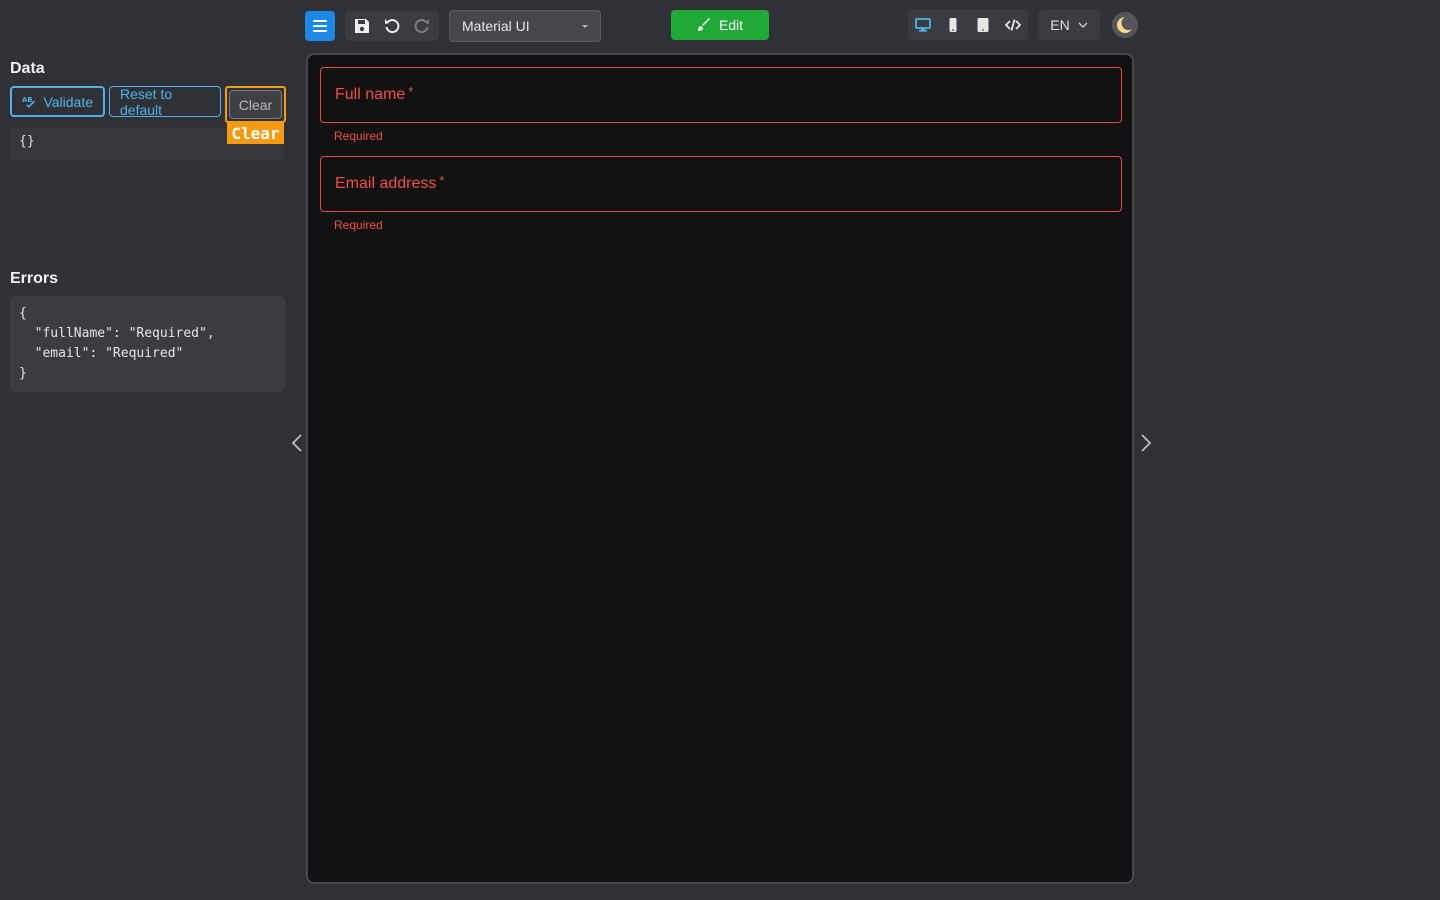 Image resolution: width=1440 pixels, height=900 pixels. I want to click on edit-label: Edit, so click(731, 25).